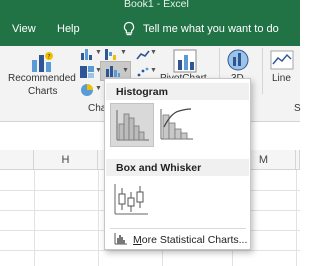  I want to click on ribbon-tabs-bar: View Help Tell me what you want to do, so click(150, 30).